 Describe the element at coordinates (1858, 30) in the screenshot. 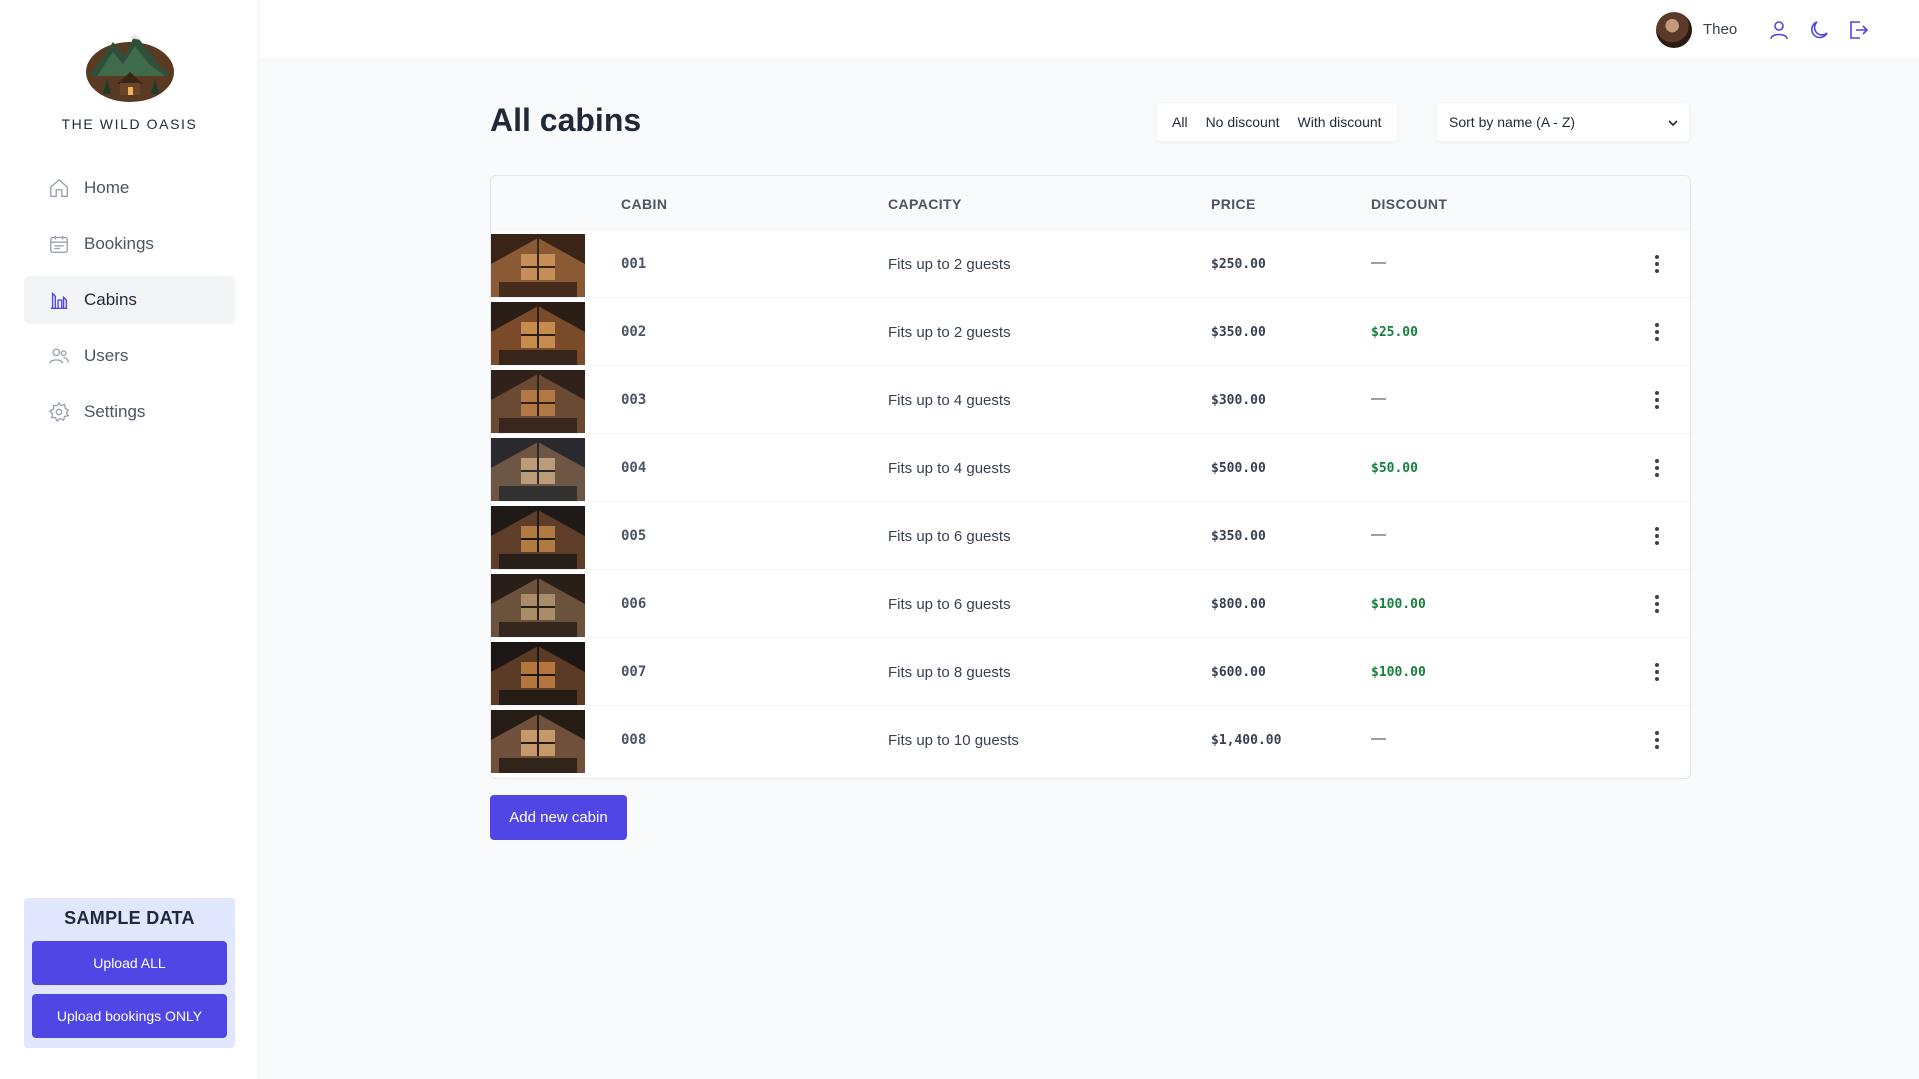

I see `logout-icon` at that location.